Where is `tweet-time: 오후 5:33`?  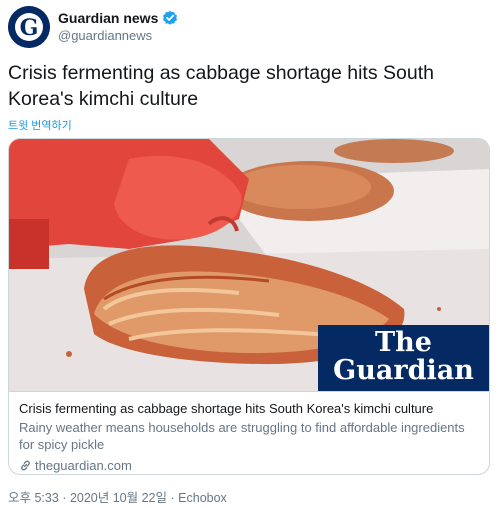
tweet-time: 오후 5:33 is located at coordinates (33, 496).